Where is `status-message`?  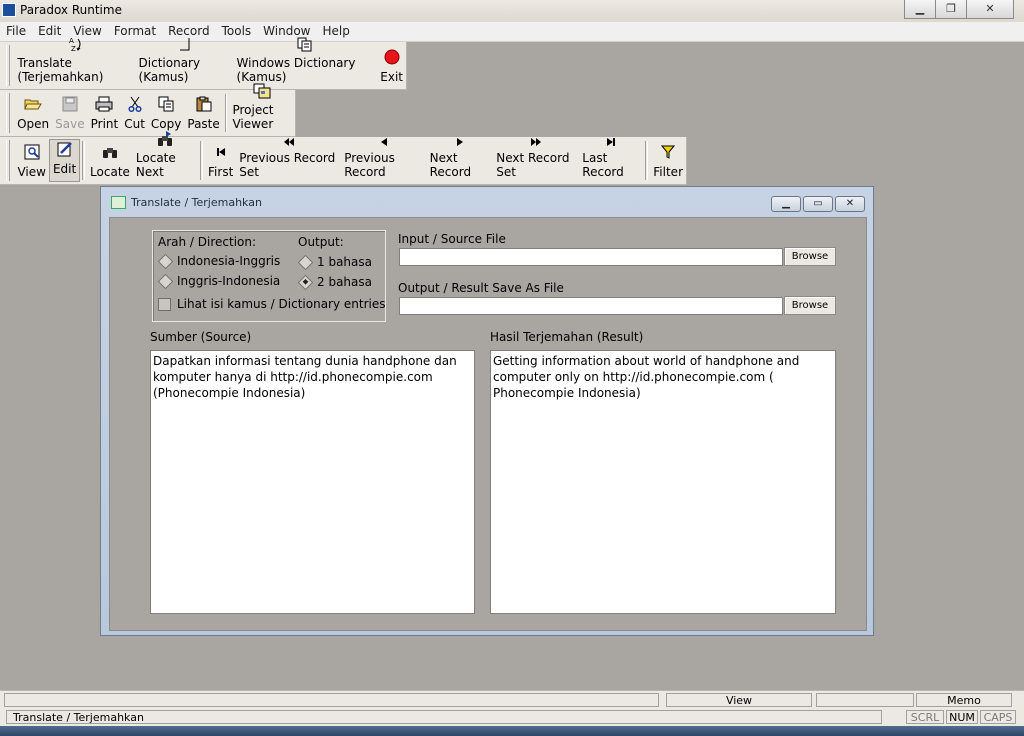
status-message is located at coordinates (331, 700).